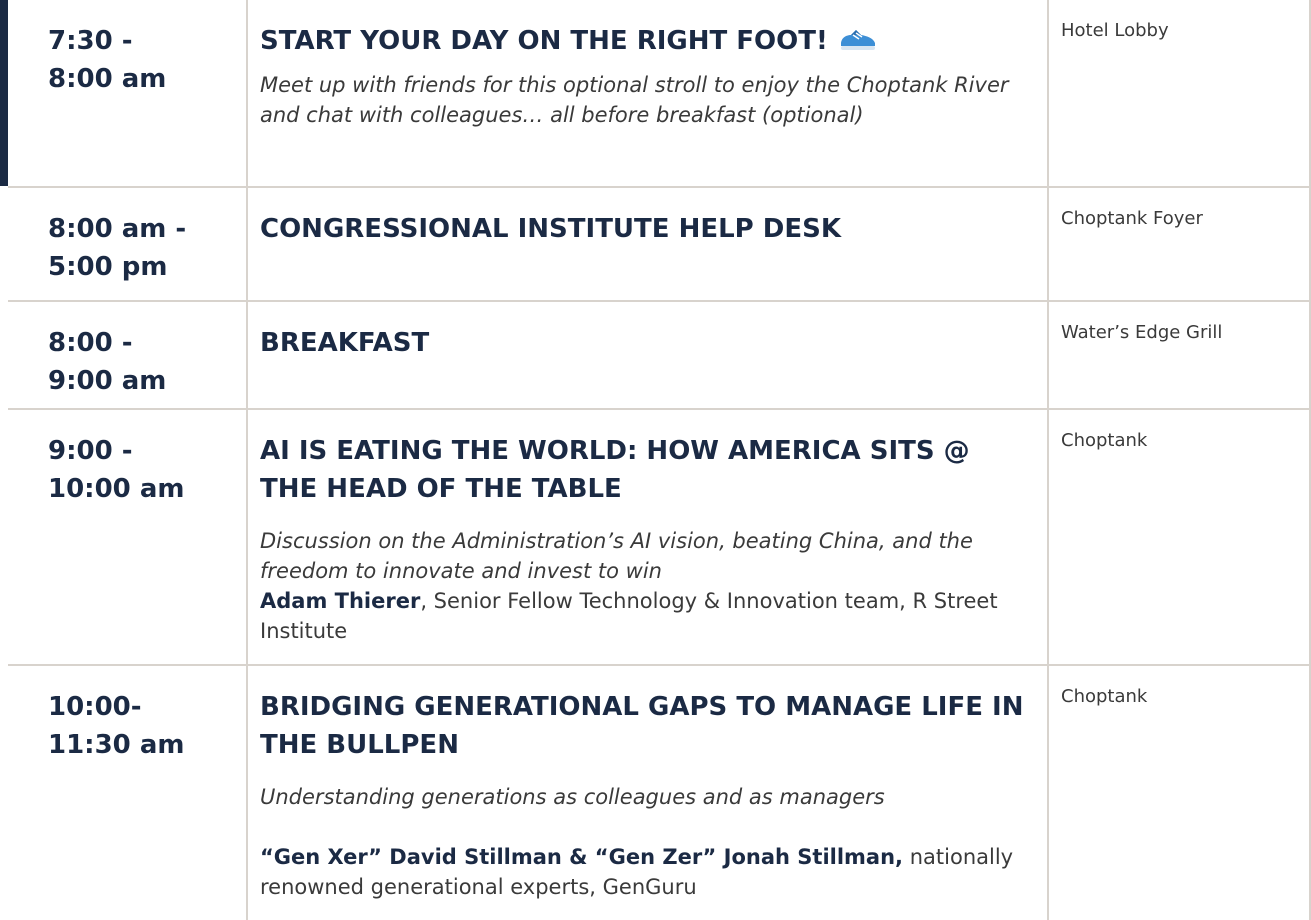 The width and height of the screenshot is (1311, 920). What do you see at coordinates (117, 248) in the screenshot?
I see `session-time: 8:00 am - 5:00 pm` at bounding box center [117, 248].